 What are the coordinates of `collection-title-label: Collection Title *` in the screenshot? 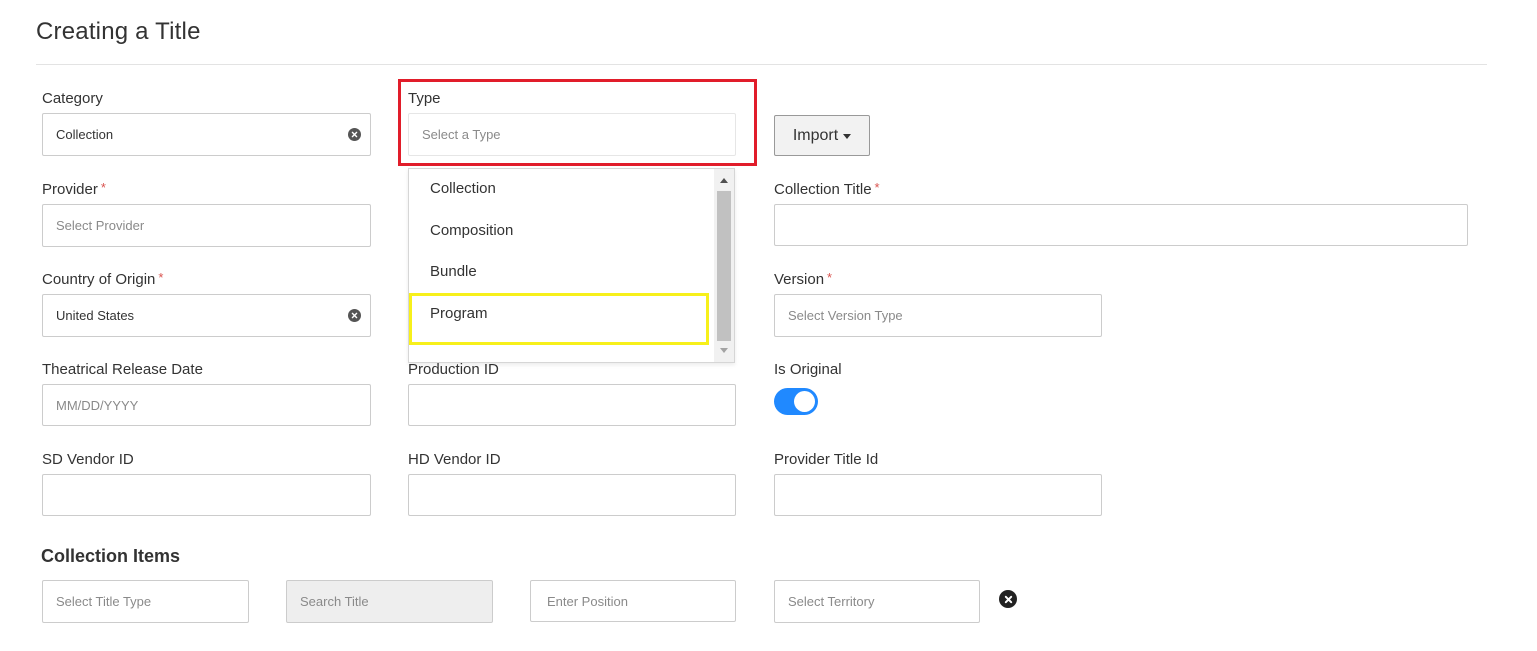 It's located at (827, 189).